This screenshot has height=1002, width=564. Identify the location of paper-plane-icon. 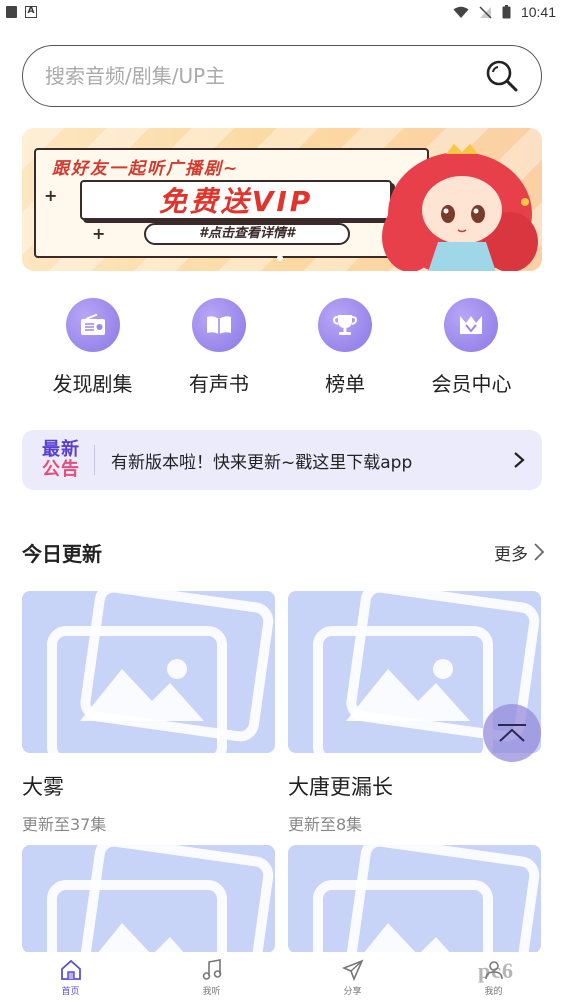
(352, 970).